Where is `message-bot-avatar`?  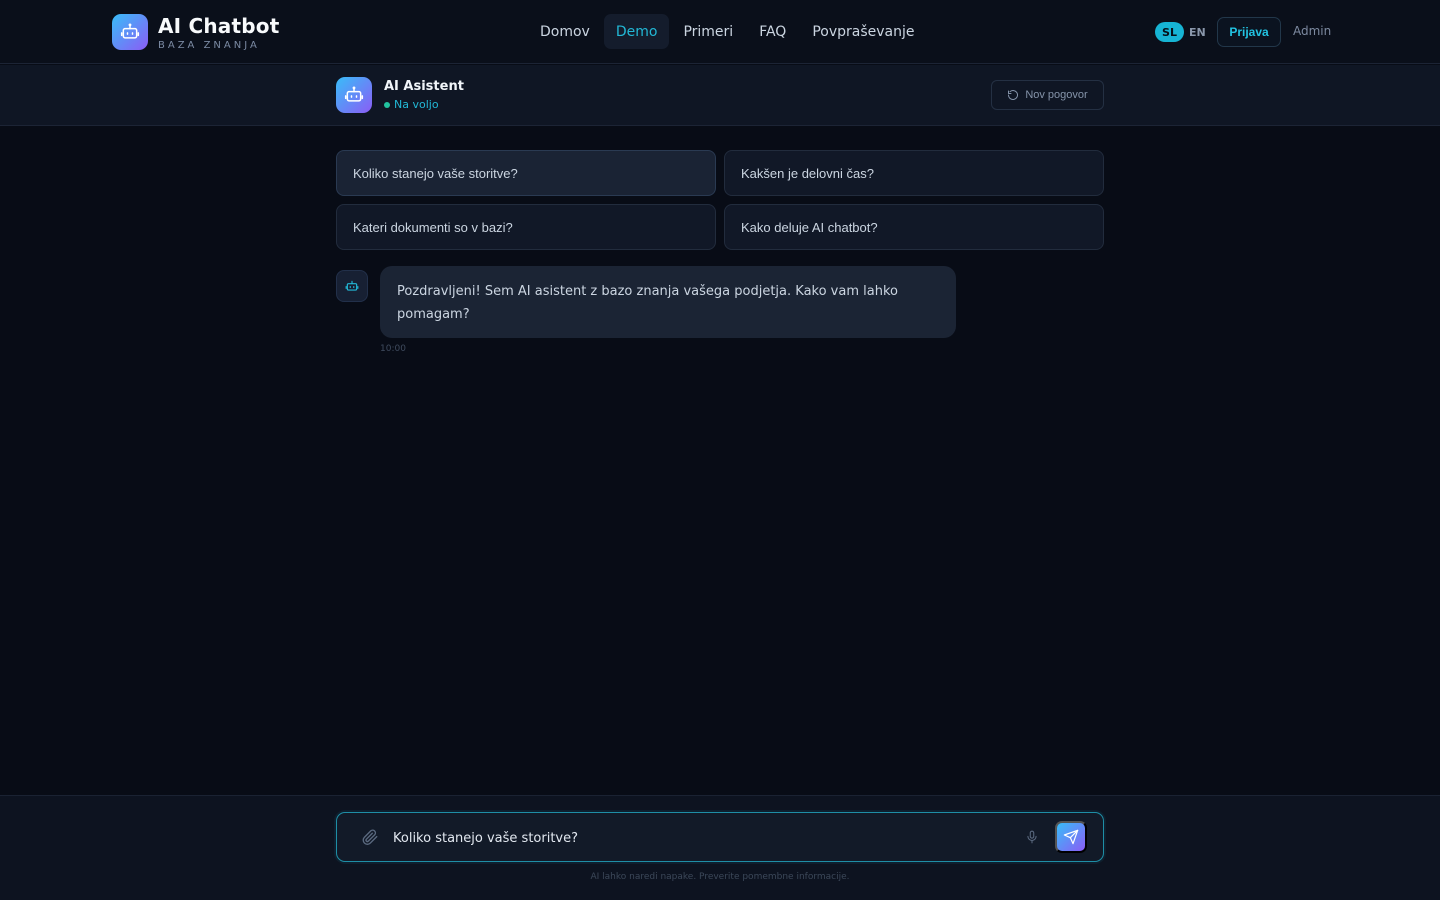 message-bot-avatar is located at coordinates (352, 286).